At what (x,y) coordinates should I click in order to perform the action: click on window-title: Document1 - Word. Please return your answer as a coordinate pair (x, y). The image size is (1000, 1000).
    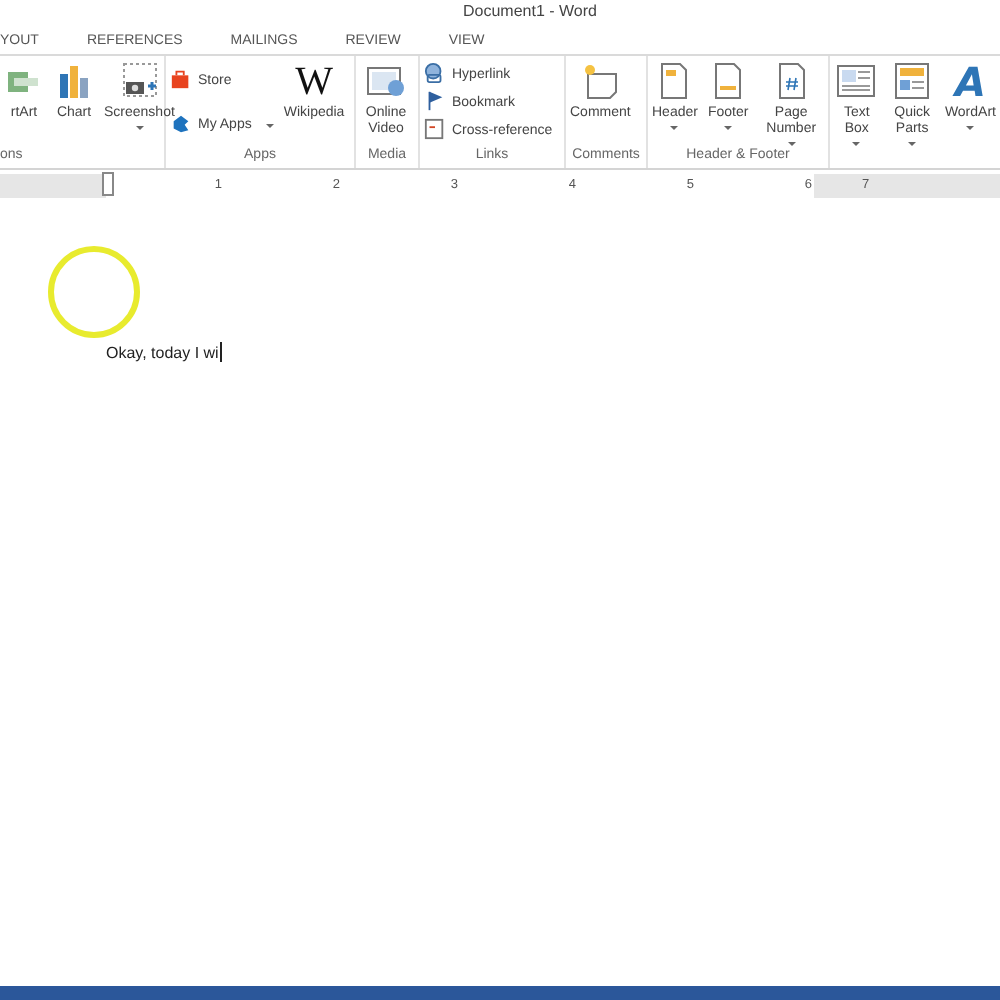
    Looking at the image, I should click on (530, 12).